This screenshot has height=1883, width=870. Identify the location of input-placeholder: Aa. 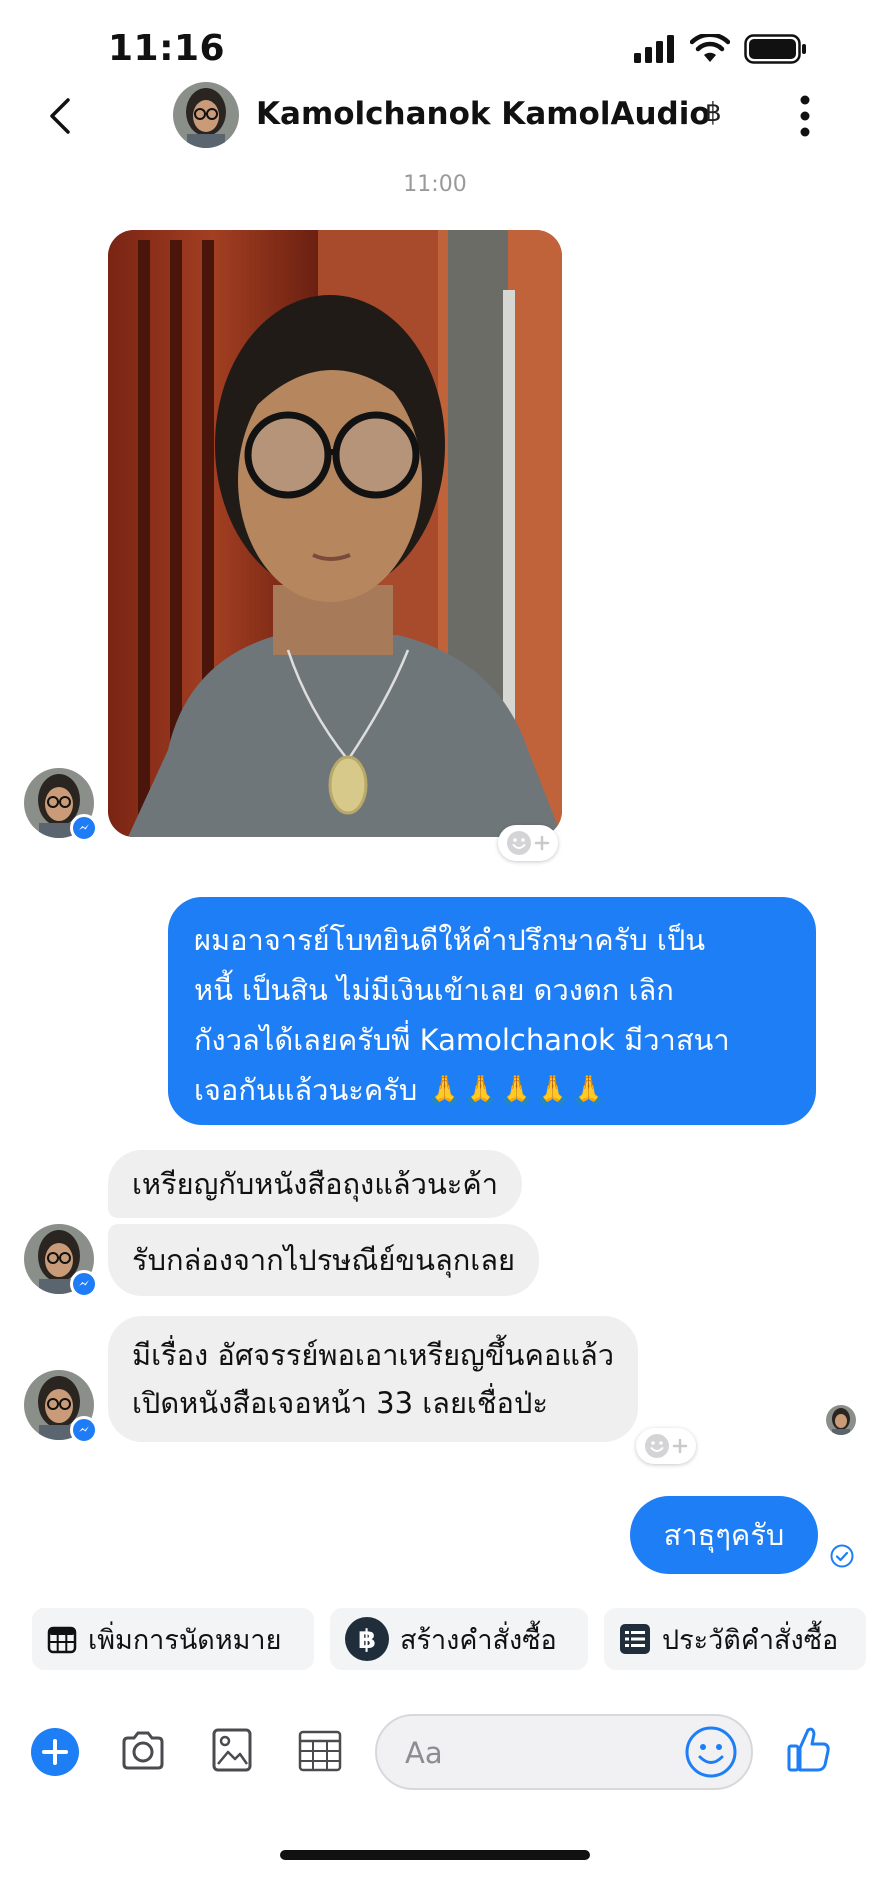
(424, 1753).